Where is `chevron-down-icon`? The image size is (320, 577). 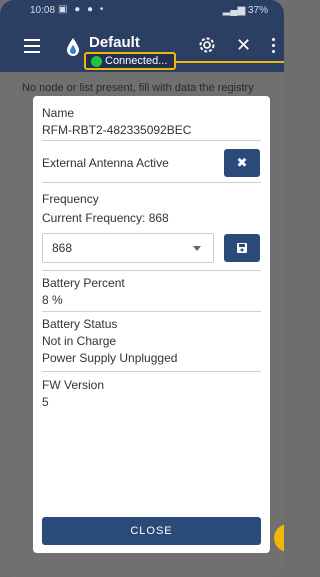
chevron-down-icon is located at coordinates (197, 248).